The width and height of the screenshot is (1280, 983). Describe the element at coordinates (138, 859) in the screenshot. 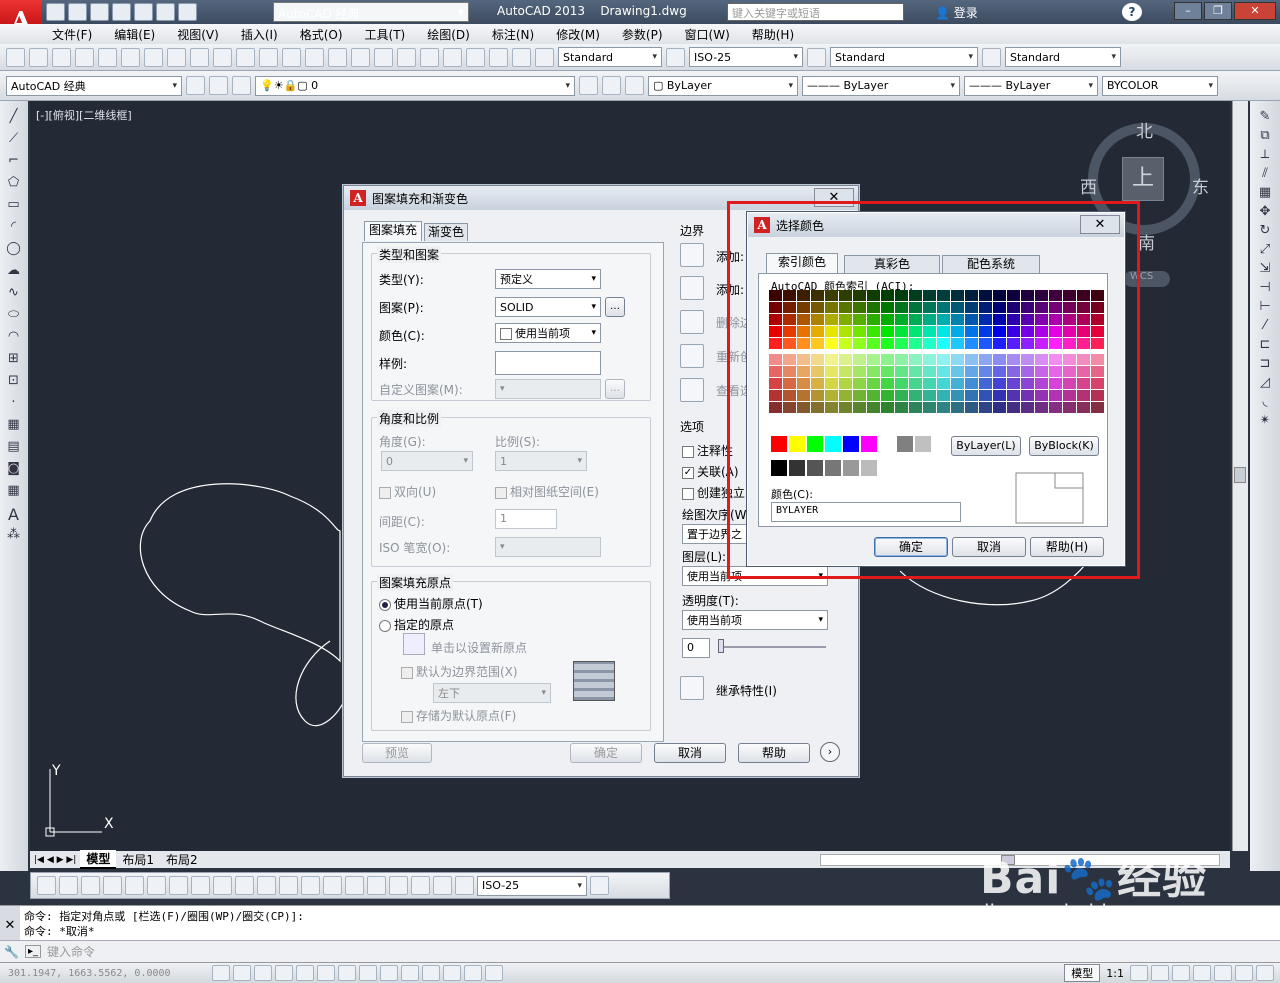

I see `tab-layout1: 布局1` at that location.